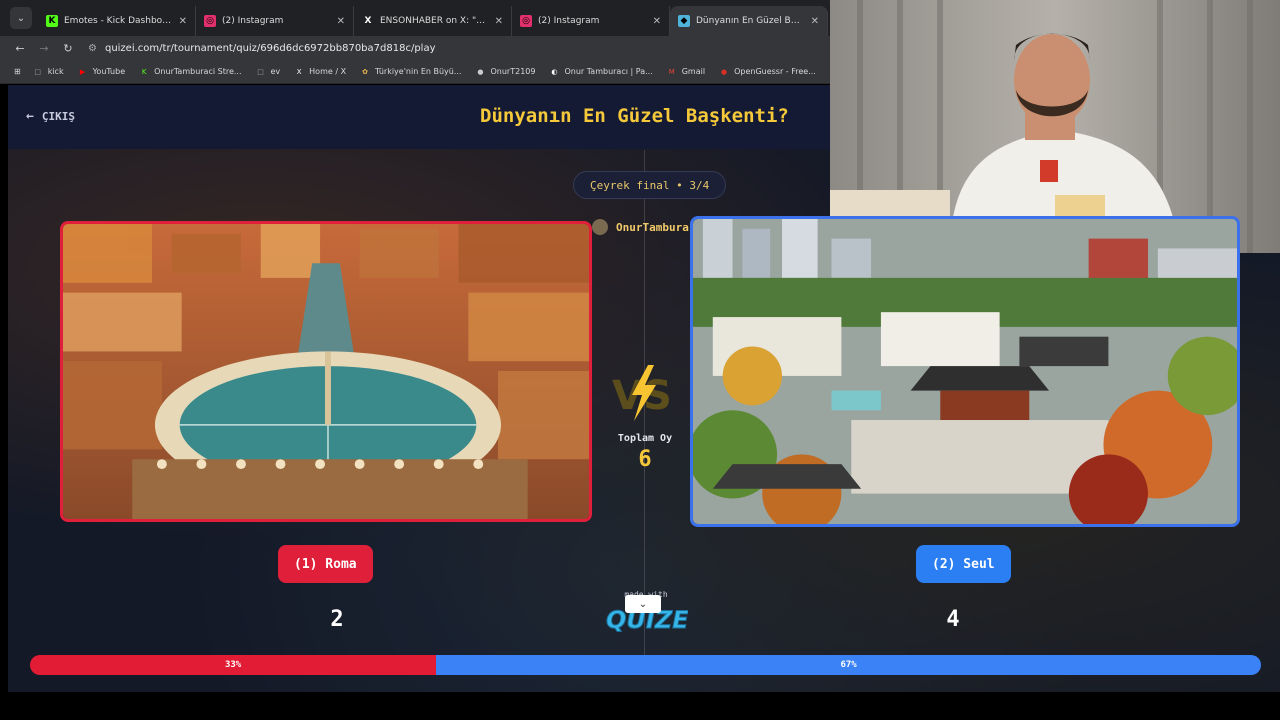  I want to click on tab-title: Dünyanın En Güzel Başkenti? -, so click(750, 21).